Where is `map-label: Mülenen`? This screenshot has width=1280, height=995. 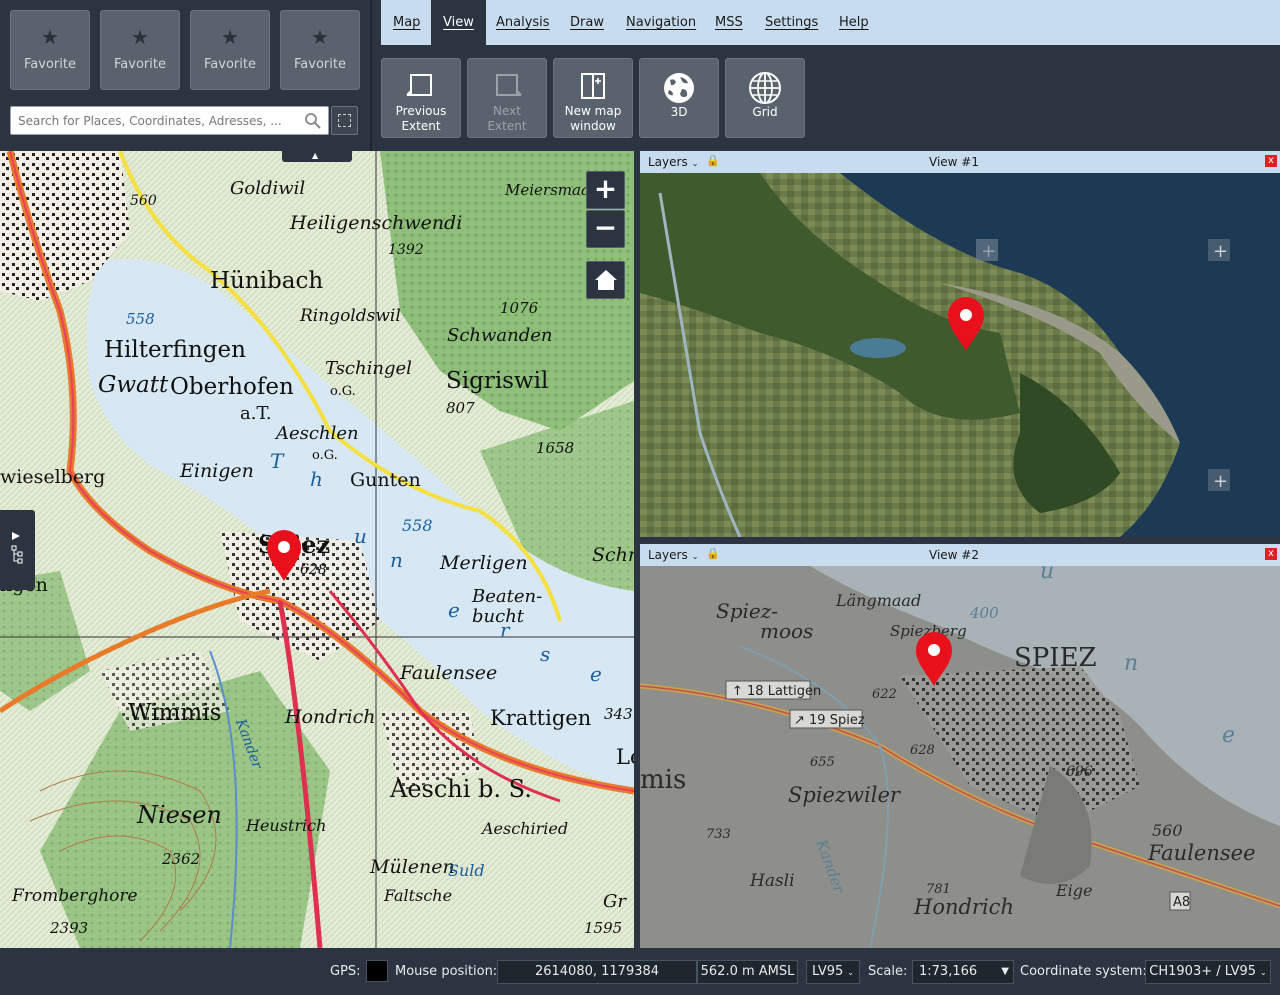
map-label: Mülenen is located at coordinates (412, 867).